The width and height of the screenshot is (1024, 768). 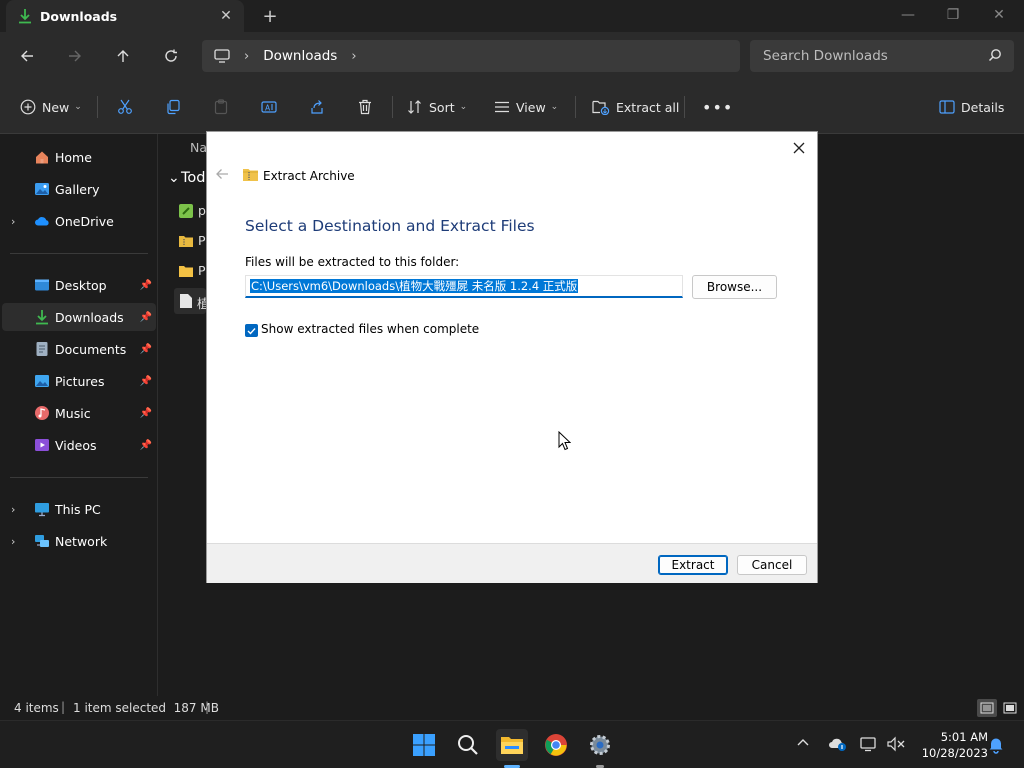 What do you see at coordinates (799, 148) in the screenshot?
I see `dialog-close-button` at bounding box center [799, 148].